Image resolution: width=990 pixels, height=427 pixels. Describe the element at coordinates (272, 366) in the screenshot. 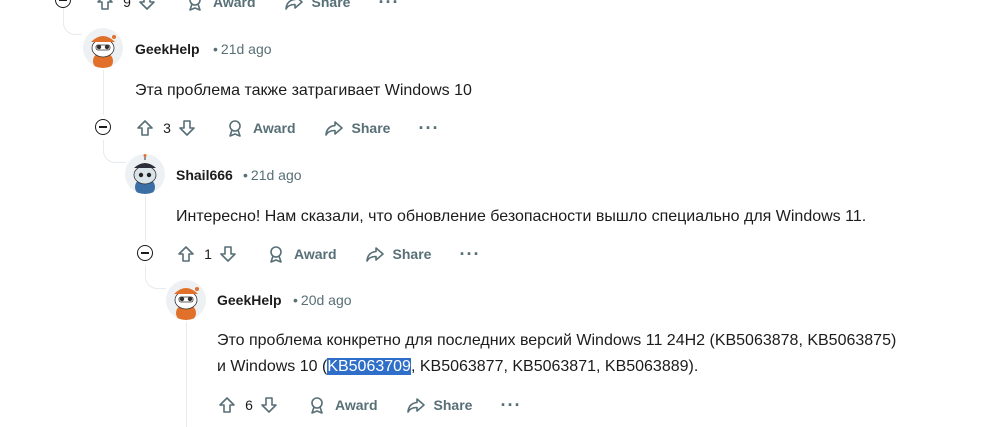

I see `comment-text-segment: и Windows 10 (` at that location.